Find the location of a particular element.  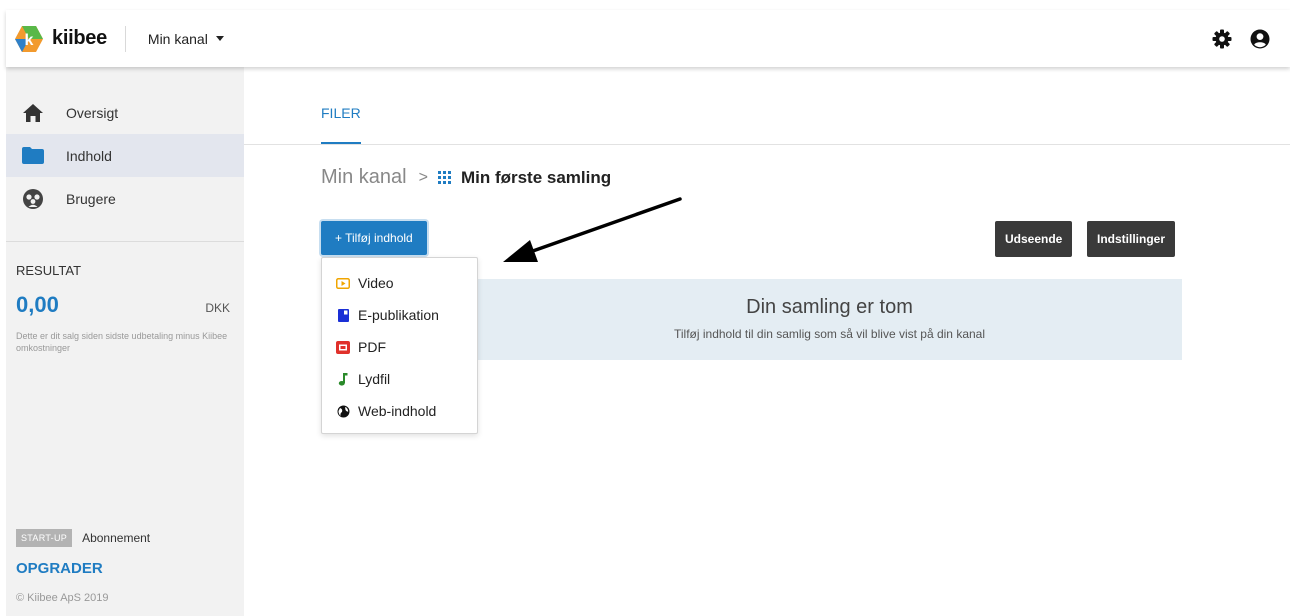

menu-item-label: Video is located at coordinates (376, 283).